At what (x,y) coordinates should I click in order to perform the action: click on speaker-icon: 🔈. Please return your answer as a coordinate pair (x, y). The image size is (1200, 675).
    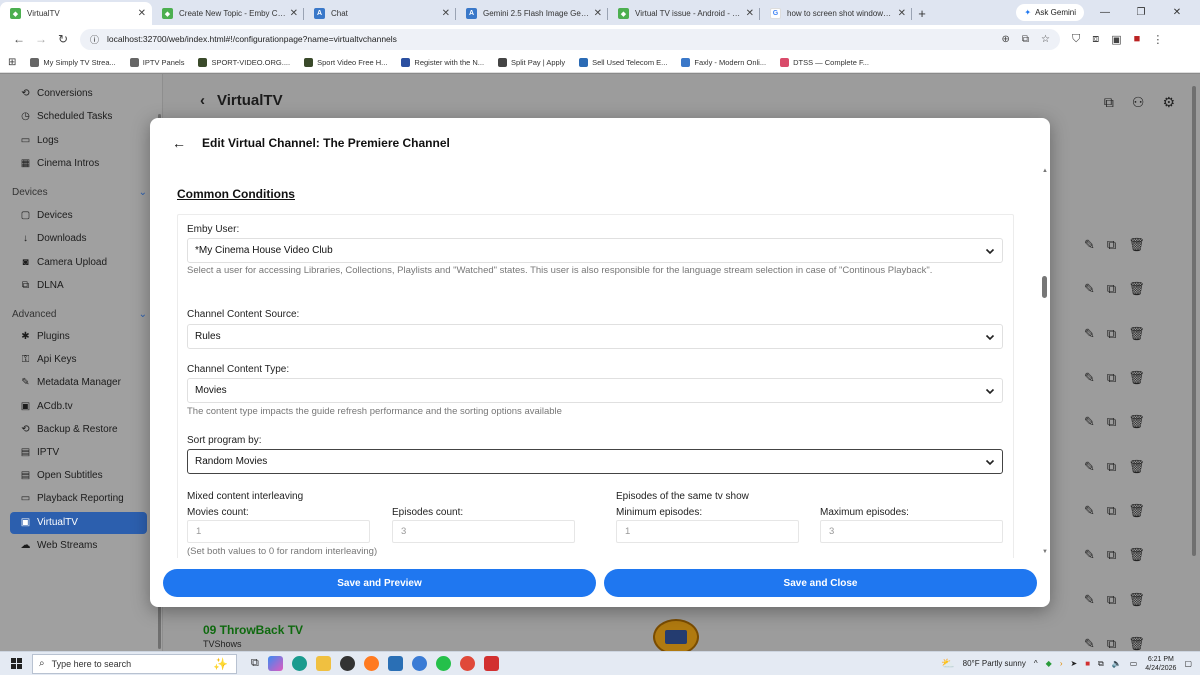
    Looking at the image, I should click on (1117, 663).